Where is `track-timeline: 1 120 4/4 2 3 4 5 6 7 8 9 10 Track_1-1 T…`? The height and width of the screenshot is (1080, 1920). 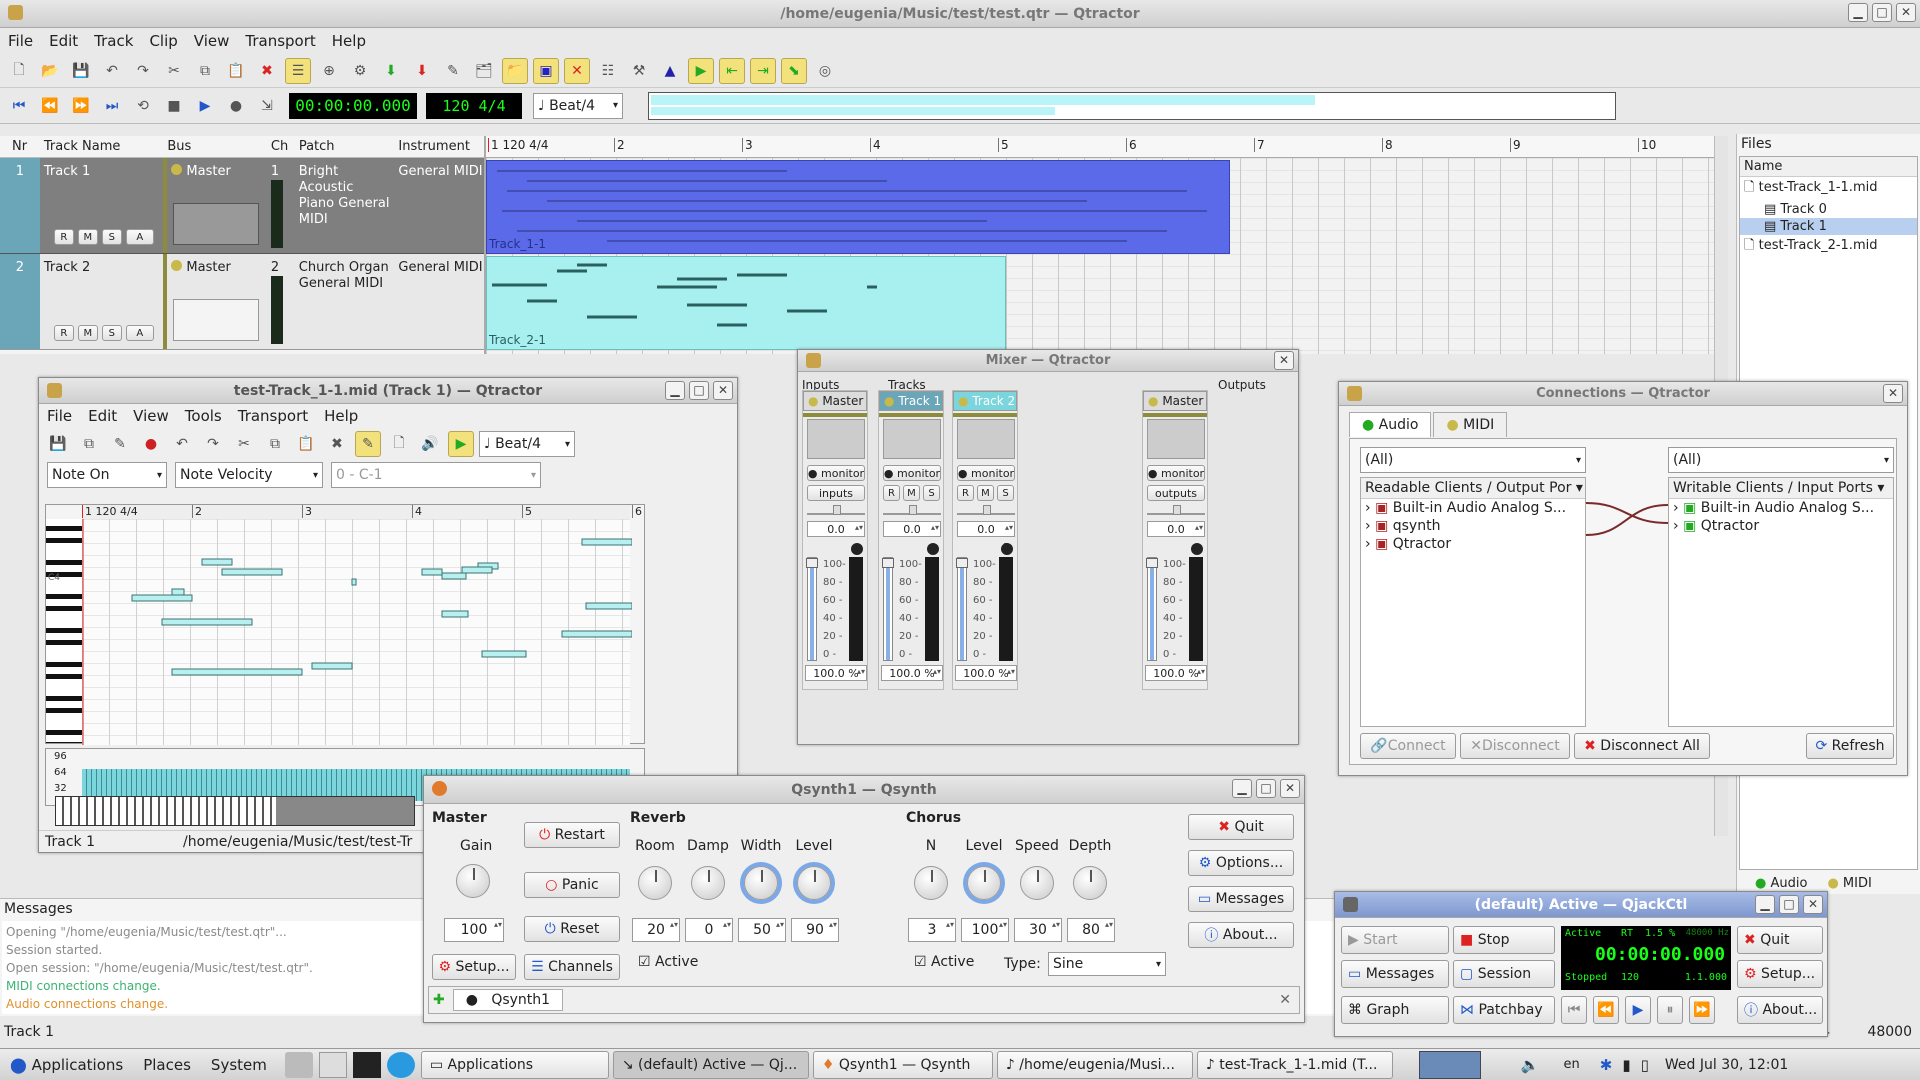
track-timeline: 1 120 4/4 2 3 4 5 6 7 8 9 10 Track_1-1 T… is located at coordinates (1100, 245).